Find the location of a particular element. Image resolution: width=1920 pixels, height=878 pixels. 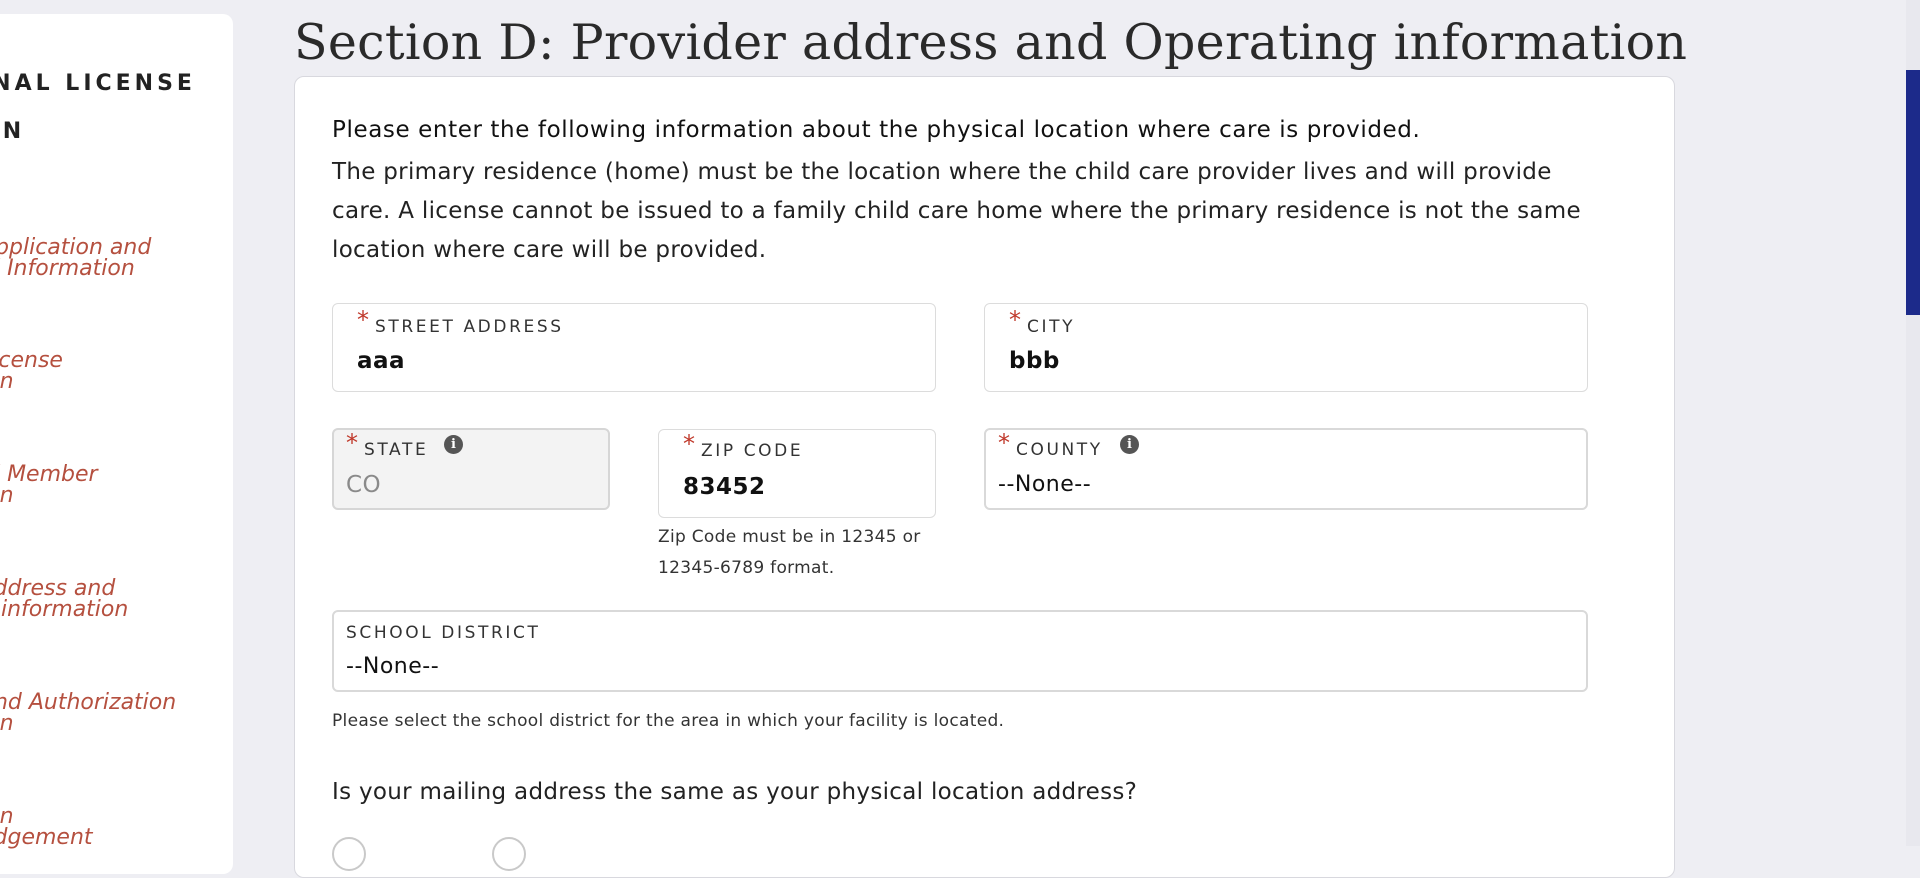

sidebar-item-section-f: F ion edgement is located at coordinates (46, 811).